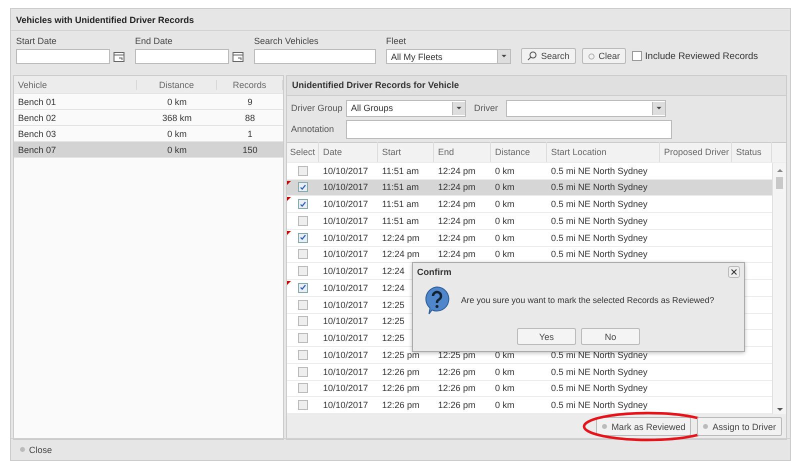 This screenshot has width=791, height=461. Describe the element at coordinates (148, 150) in the screenshot. I see `vehicle-row: Bench 07 0 km 150` at that location.